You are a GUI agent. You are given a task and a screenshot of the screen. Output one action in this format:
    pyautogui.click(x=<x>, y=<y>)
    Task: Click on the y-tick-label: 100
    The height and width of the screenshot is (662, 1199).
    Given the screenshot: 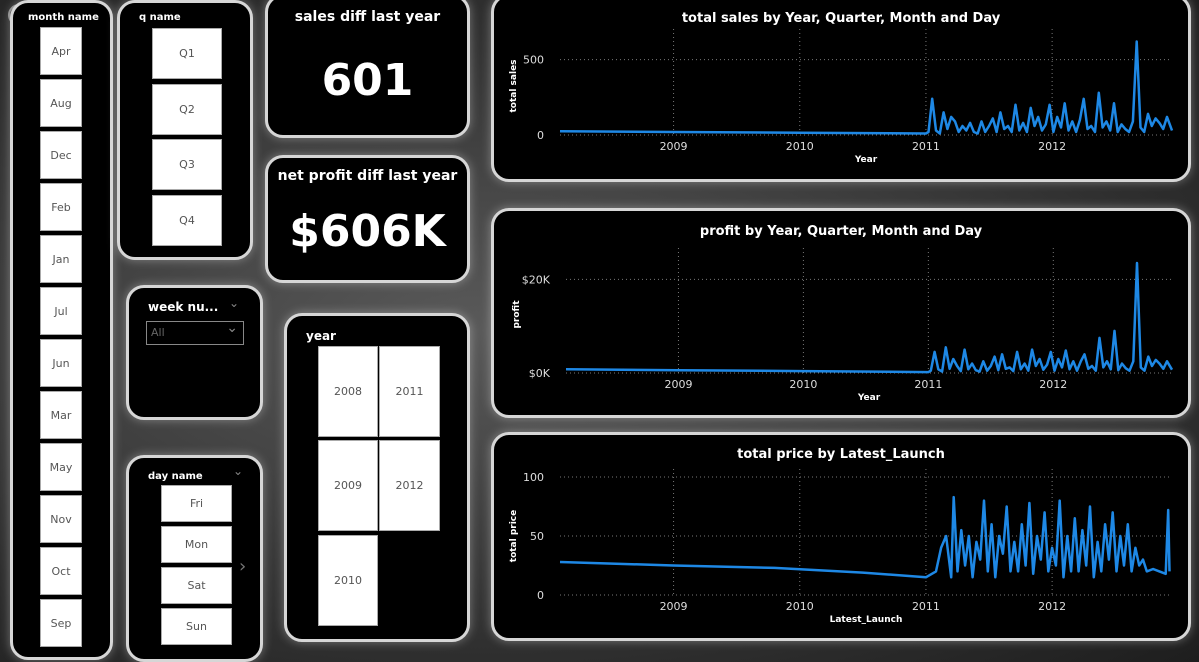 What is the action you would take?
    pyautogui.click(x=533, y=477)
    